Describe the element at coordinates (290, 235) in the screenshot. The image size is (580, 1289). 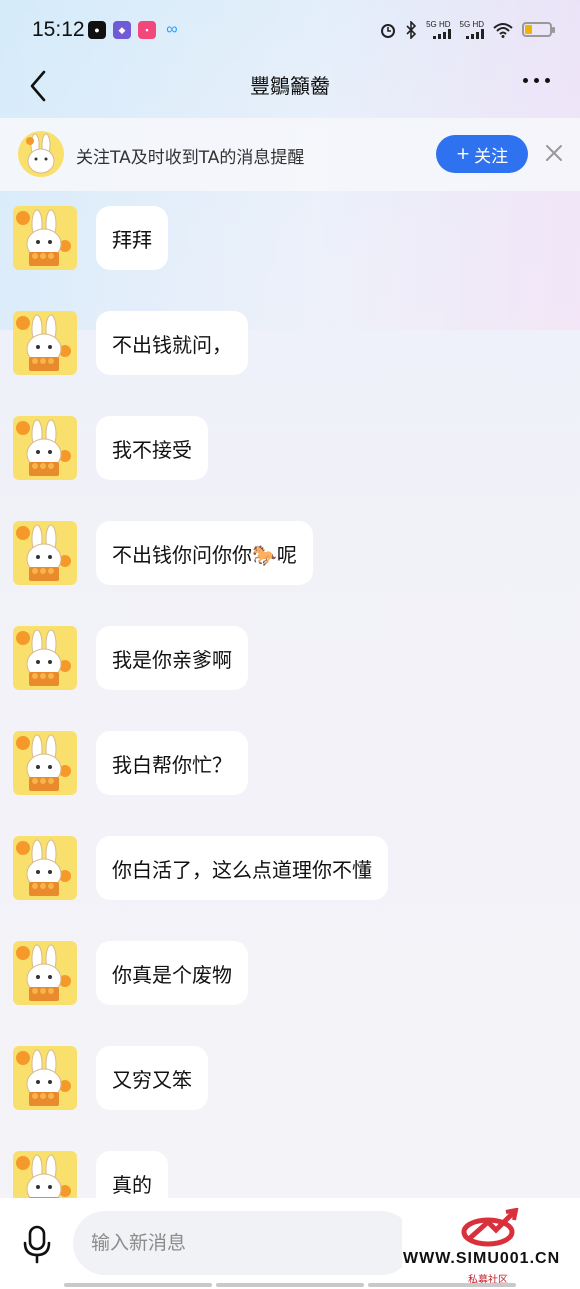
I see `message-row: 拜拜` at that location.